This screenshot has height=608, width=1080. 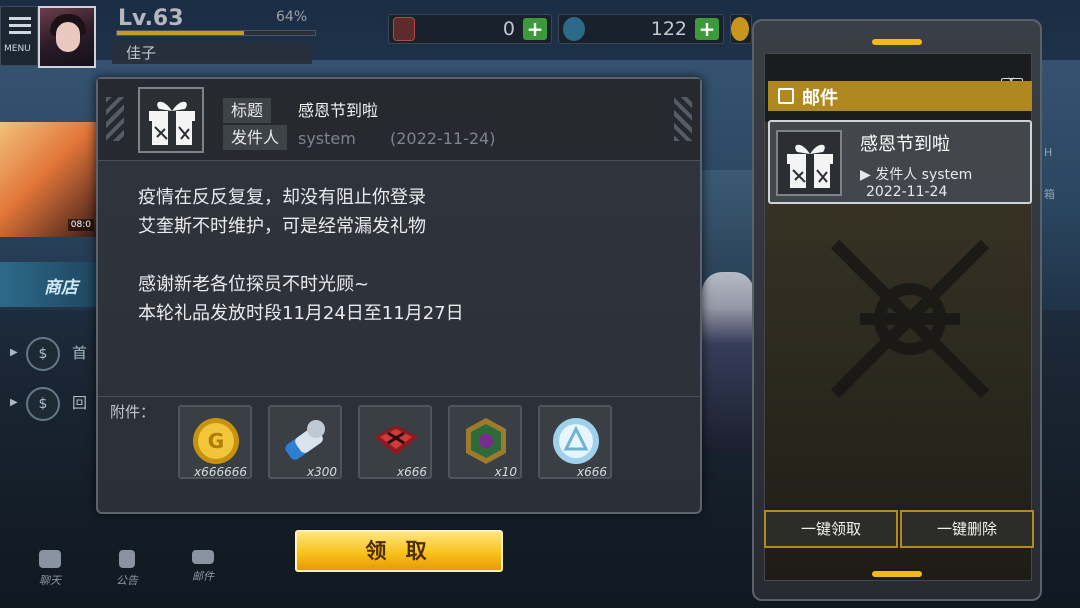 I want to click on xp-progress-bar, so click(x=216, y=33).